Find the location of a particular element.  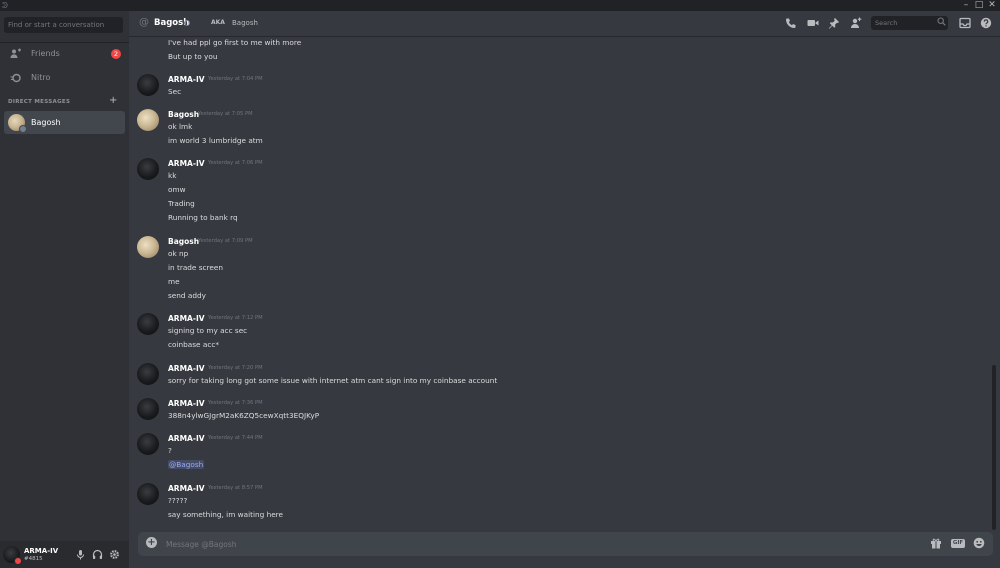

message-text: But up to you is located at coordinates (193, 56).